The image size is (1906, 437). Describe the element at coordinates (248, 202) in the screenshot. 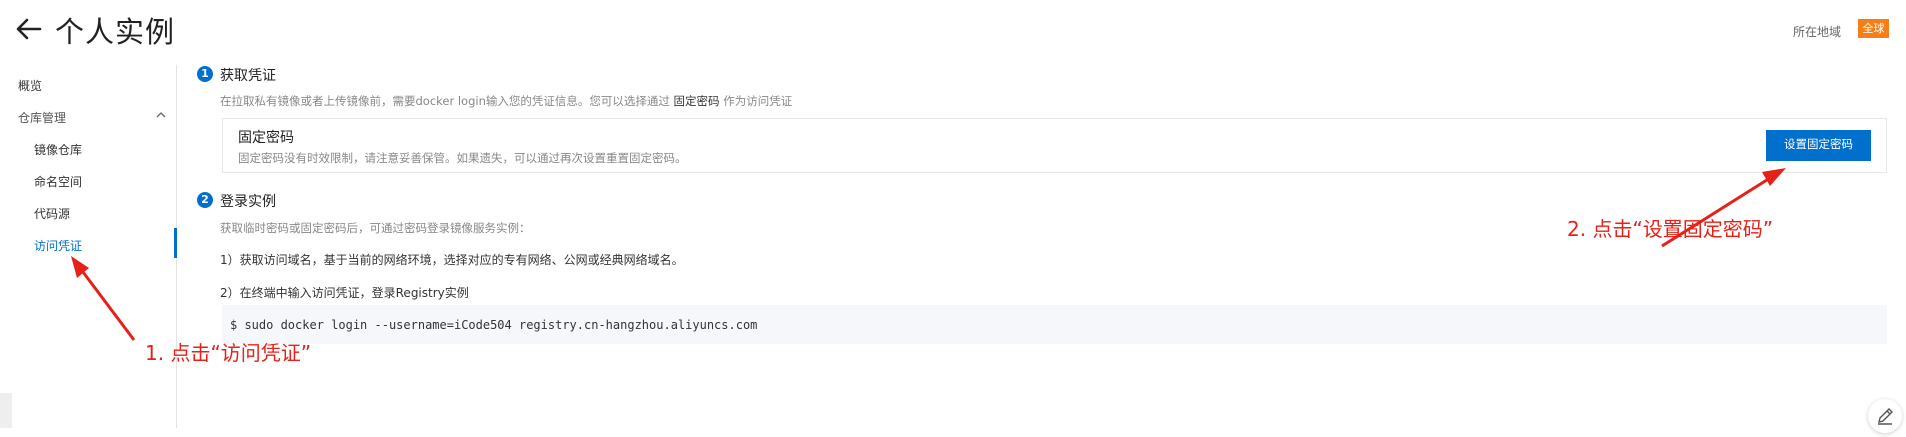

I see `step-2-title: 登录实例` at that location.